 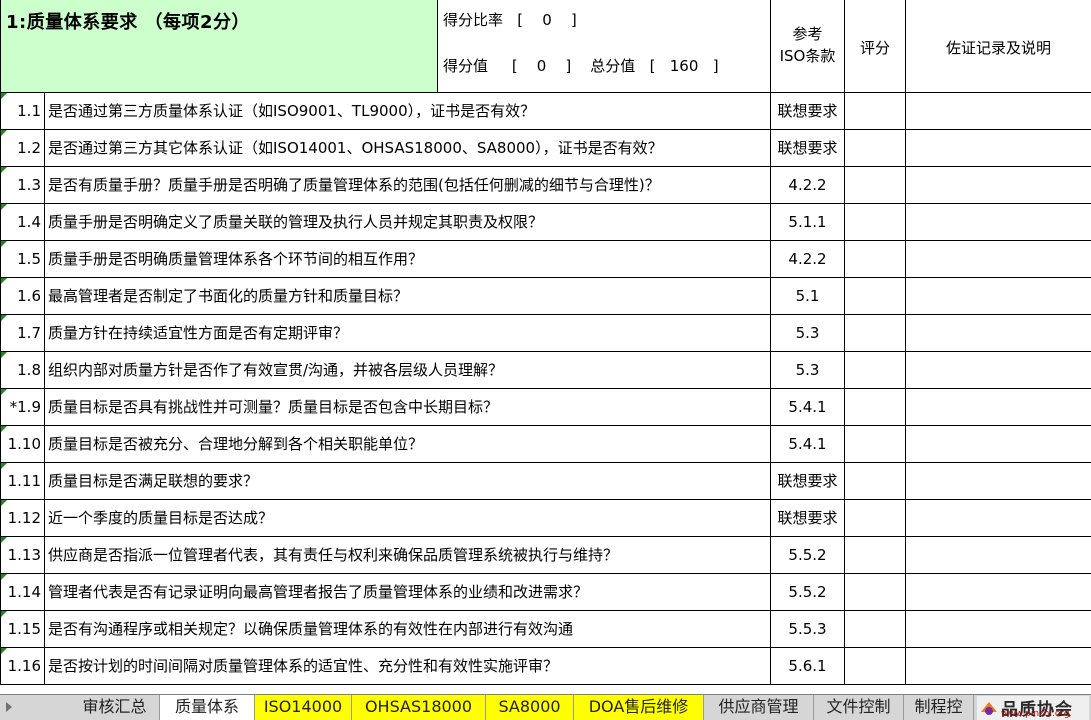 I want to click on iso-ref-cell: 5.6.1, so click(x=808, y=666).